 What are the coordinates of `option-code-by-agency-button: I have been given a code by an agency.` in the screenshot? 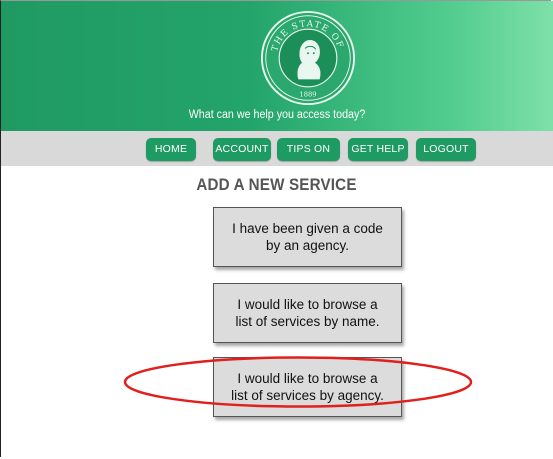 It's located at (307, 237).